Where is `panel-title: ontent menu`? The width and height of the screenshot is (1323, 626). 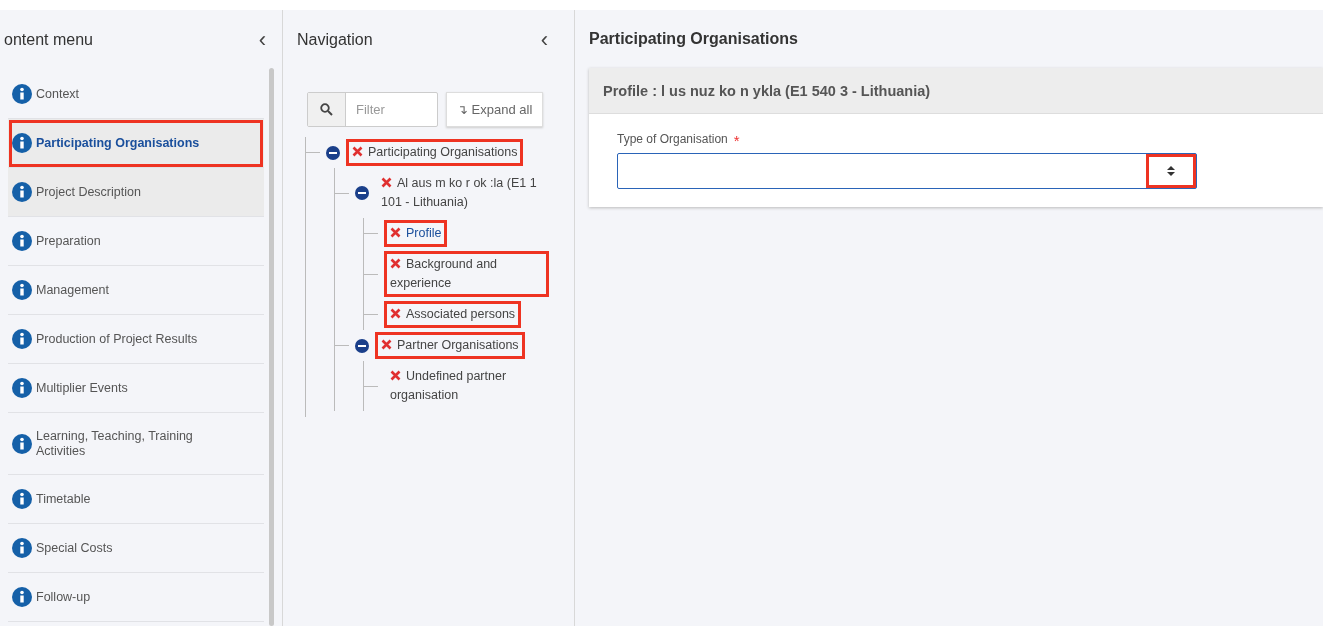 panel-title: ontent menu is located at coordinates (48, 40).